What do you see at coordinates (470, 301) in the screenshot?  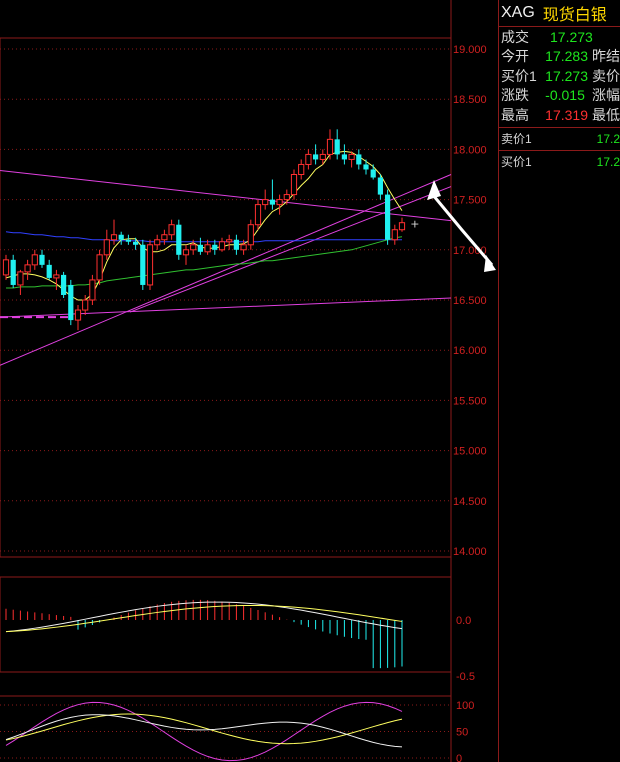 I see `y-tick-label: 16.500` at bounding box center [470, 301].